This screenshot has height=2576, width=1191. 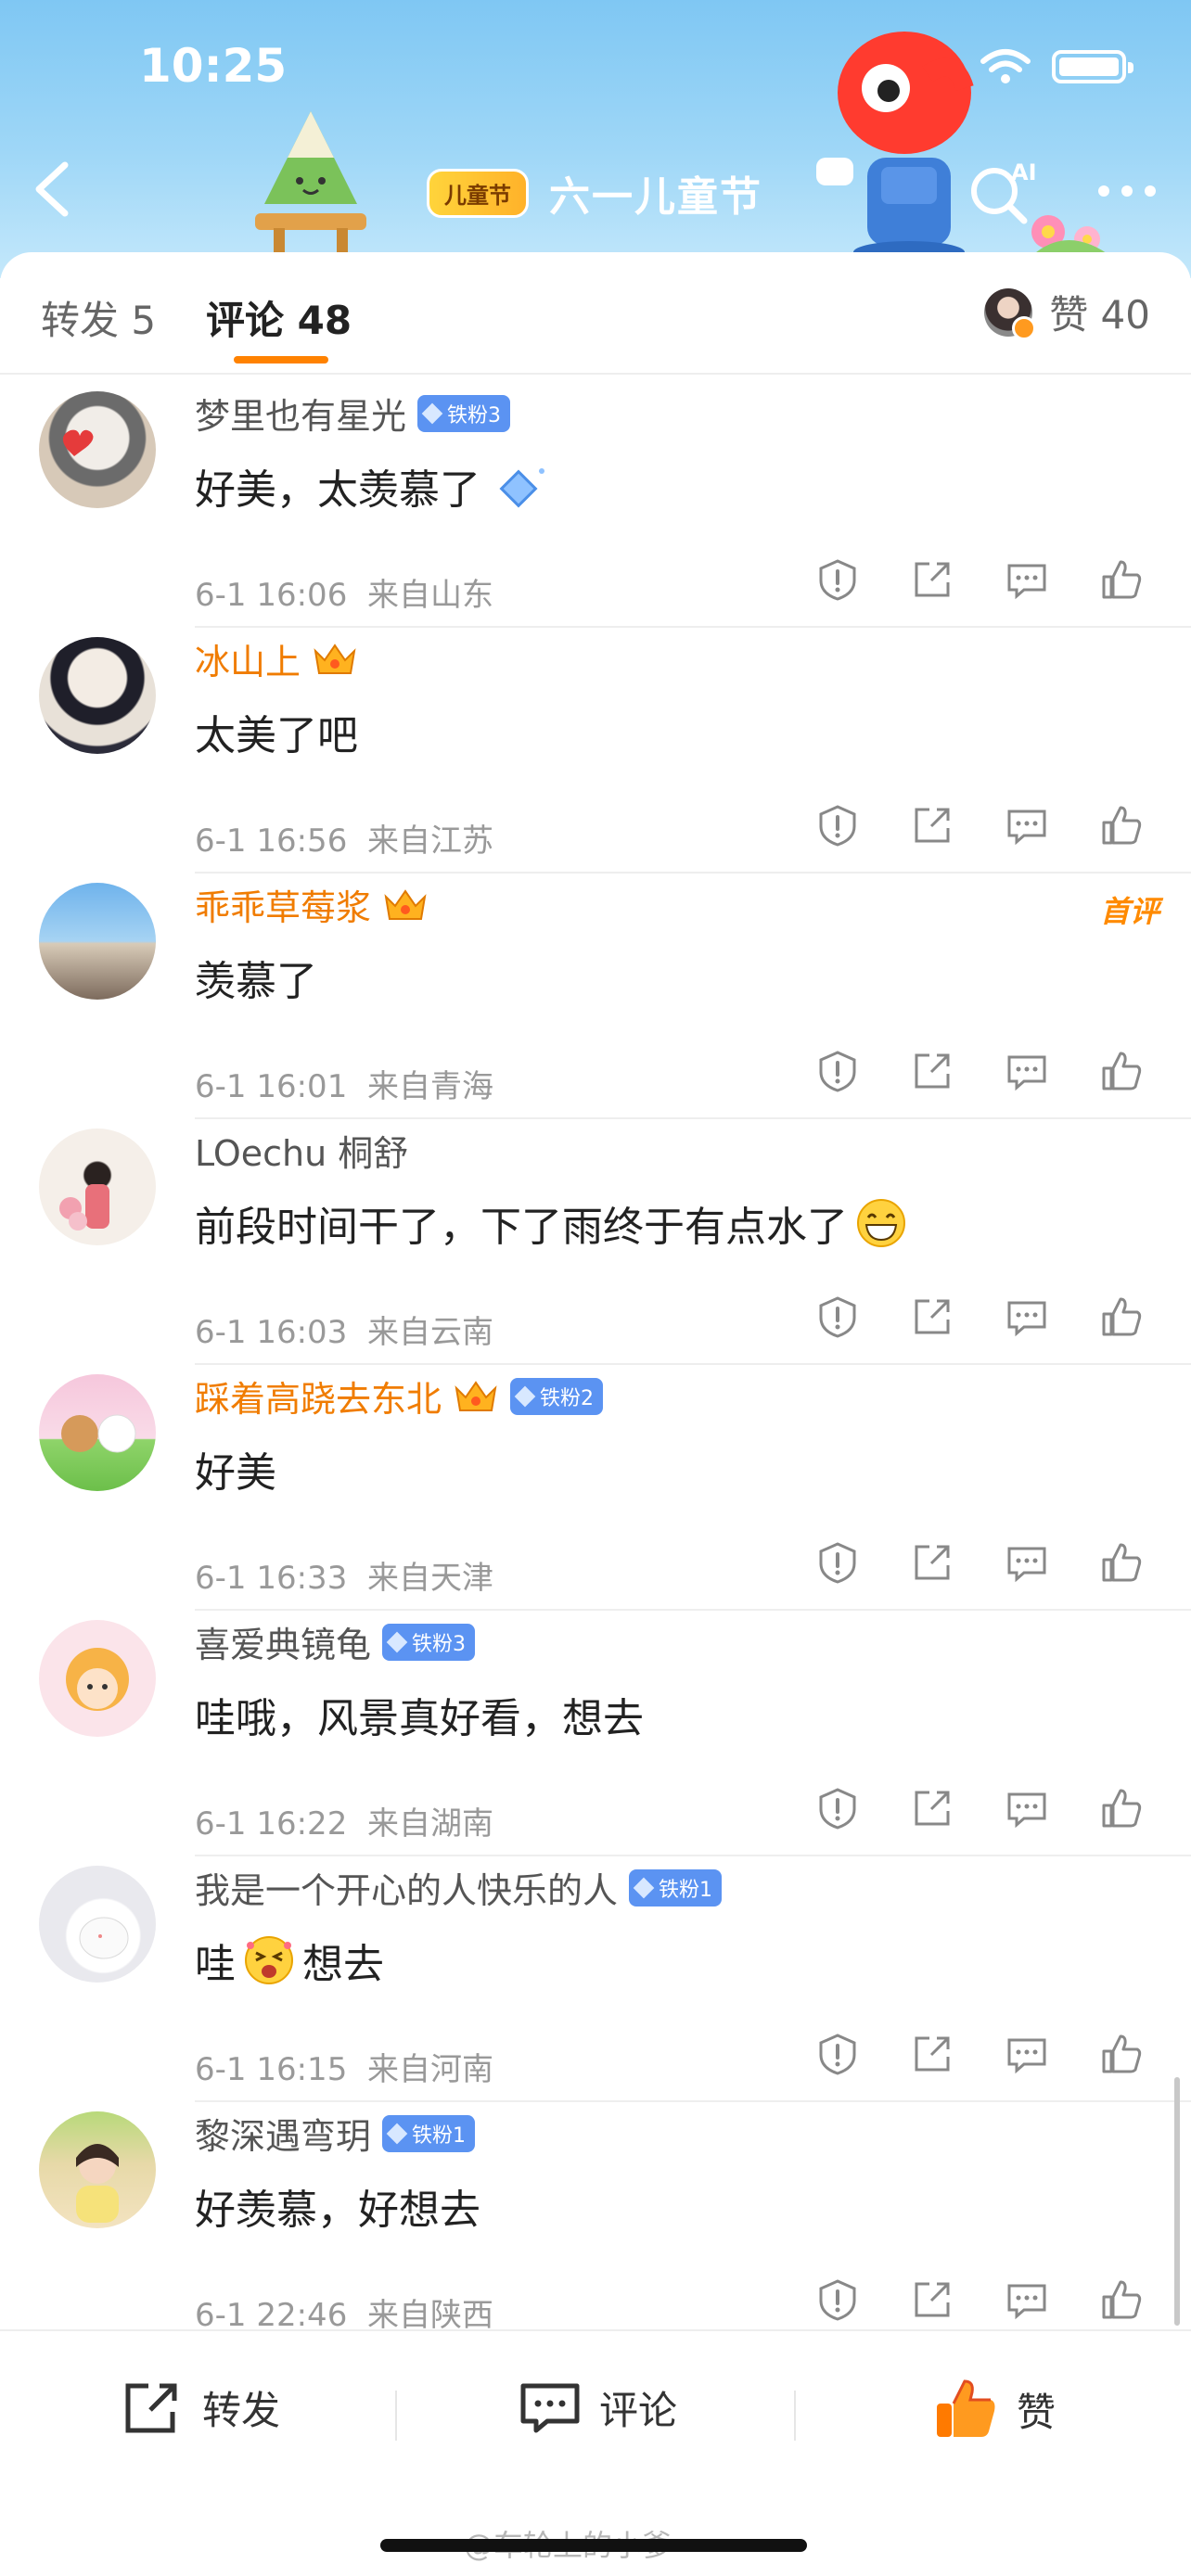 What do you see at coordinates (248, 658) in the screenshot?
I see `comment-username: 冰山上` at bounding box center [248, 658].